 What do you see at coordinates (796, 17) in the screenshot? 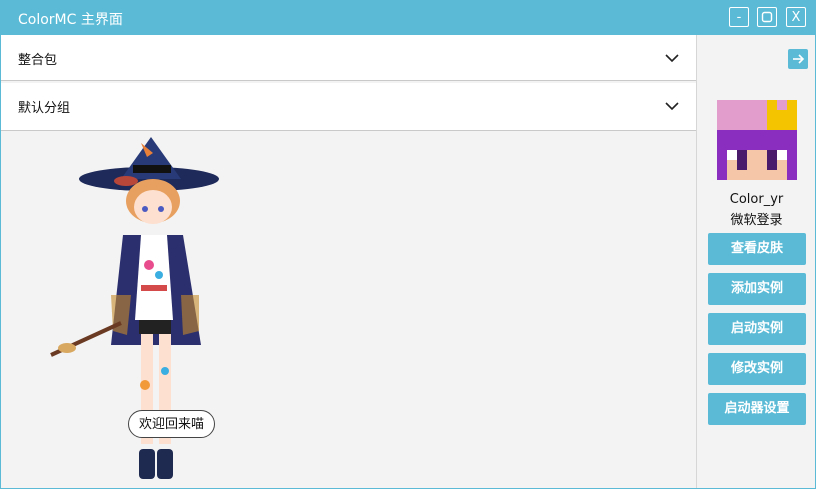
I see `close-button: X` at bounding box center [796, 17].